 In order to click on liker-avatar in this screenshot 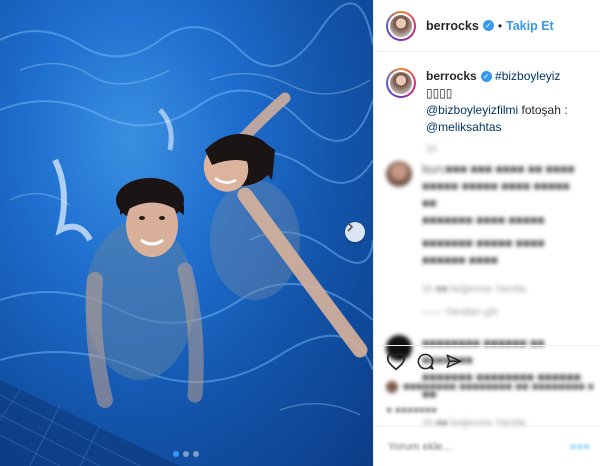, I will do `click(392, 387)`.